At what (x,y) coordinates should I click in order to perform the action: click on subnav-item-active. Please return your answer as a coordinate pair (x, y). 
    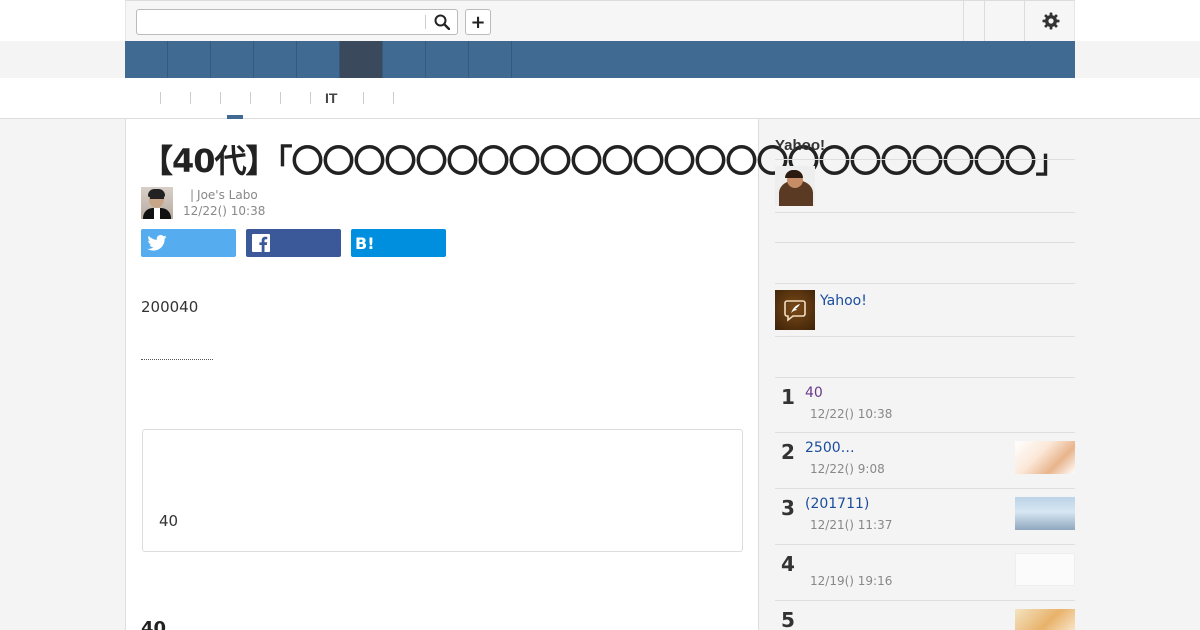
    Looking at the image, I should click on (235, 98).